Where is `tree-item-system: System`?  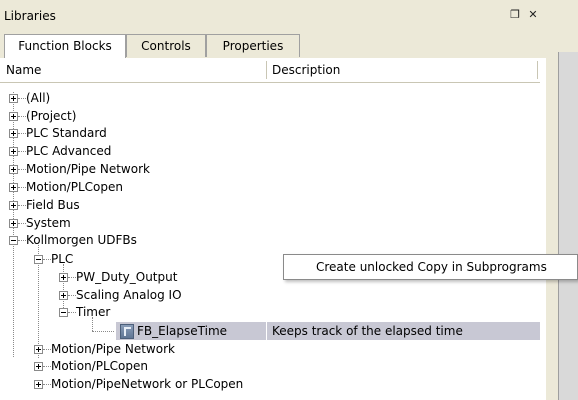 tree-item-system: System is located at coordinates (48, 223).